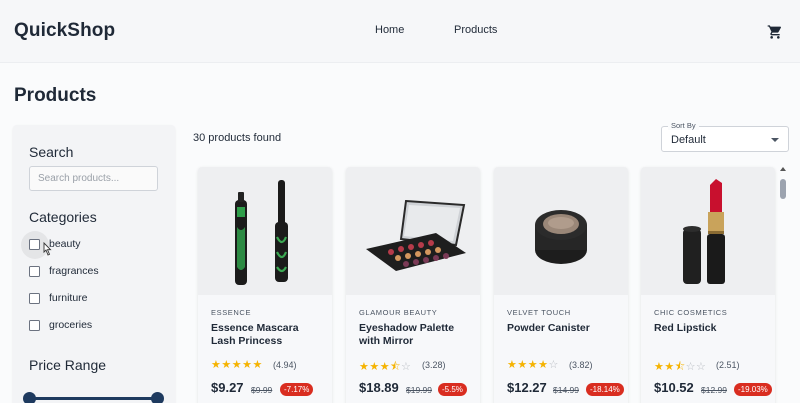 Image resolution: width=800 pixels, height=403 pixels. What do you see at coordinates (74, 271) in the screenshot?
I see `category-label: fragrances` at bounding box center [74, 271].